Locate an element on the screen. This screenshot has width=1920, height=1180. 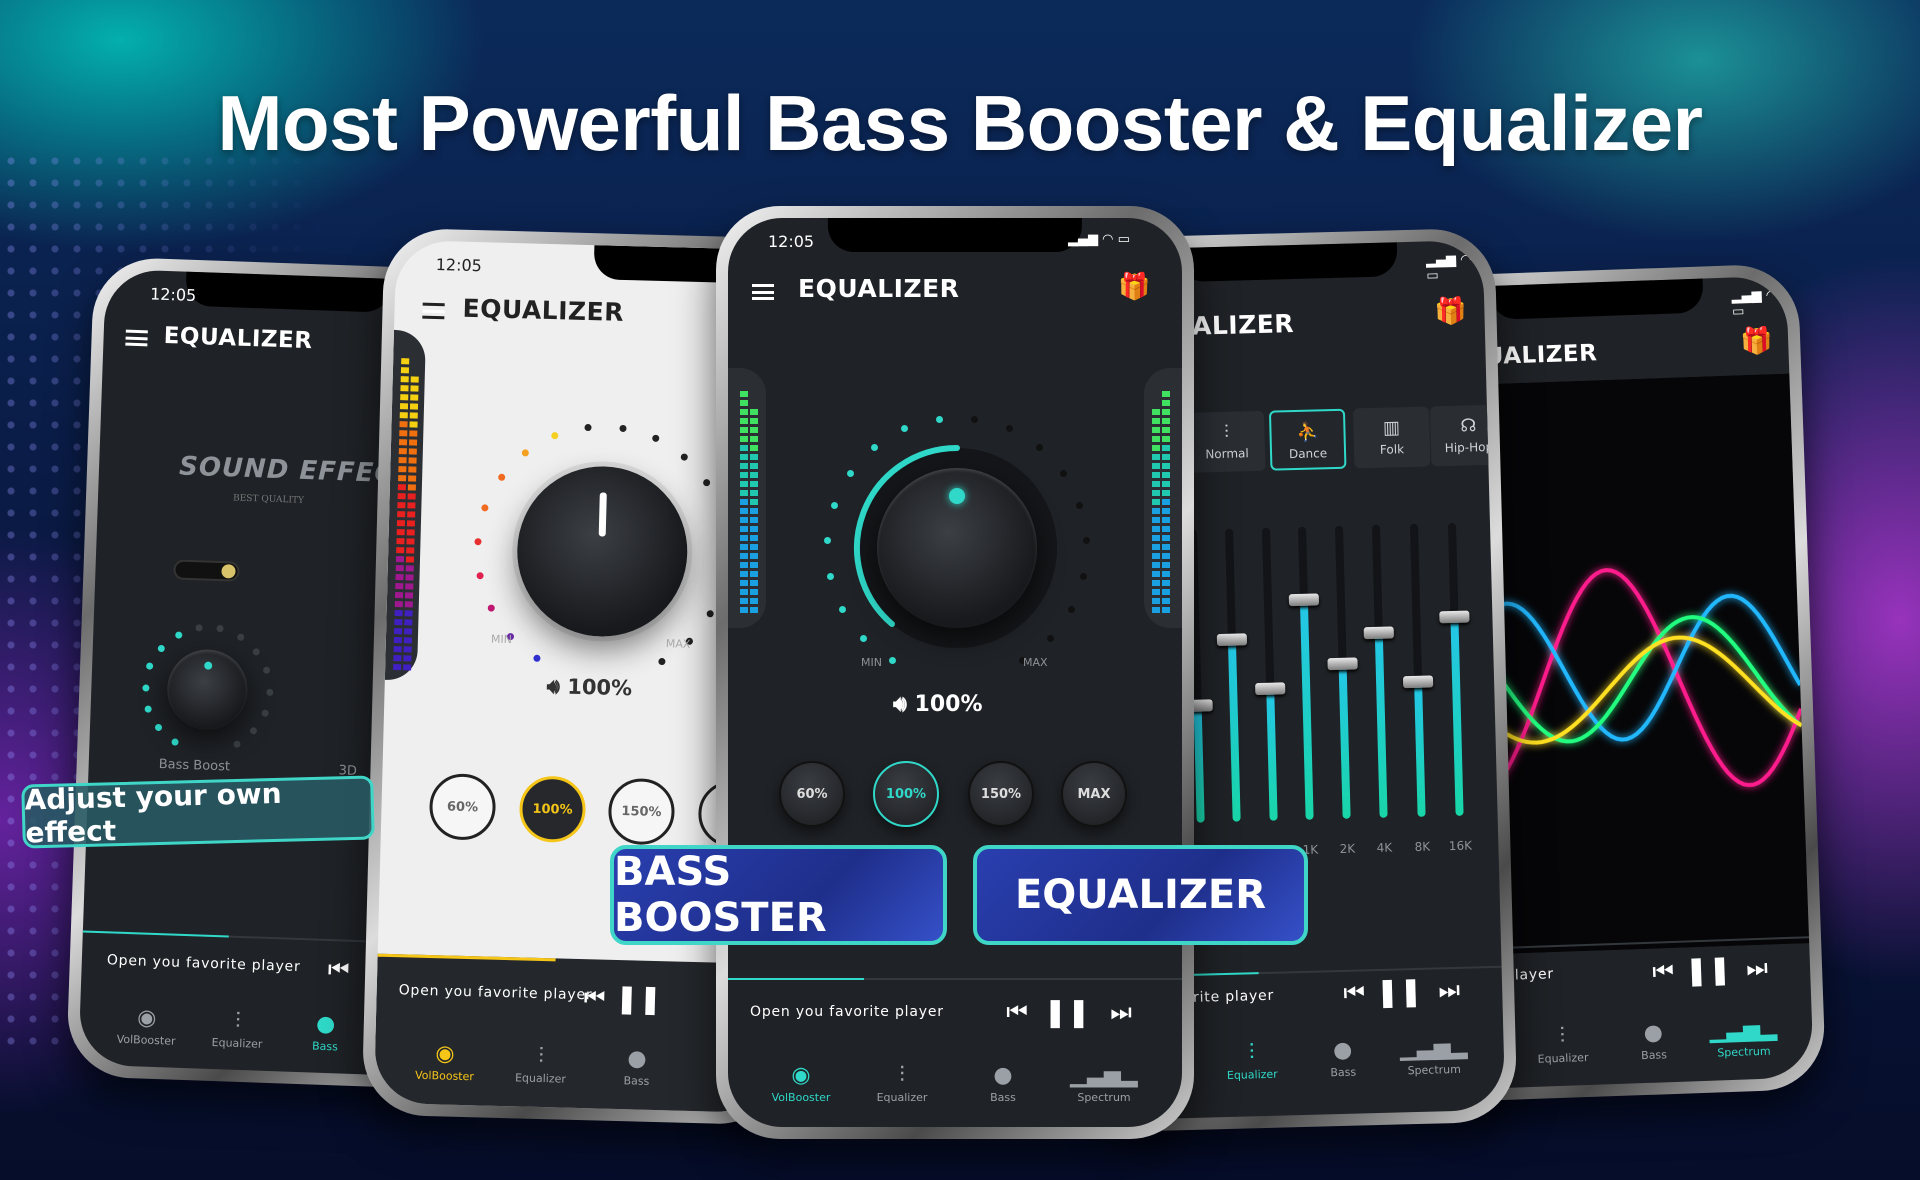
status-time: 12:05 is located at coordinates (791, 241).